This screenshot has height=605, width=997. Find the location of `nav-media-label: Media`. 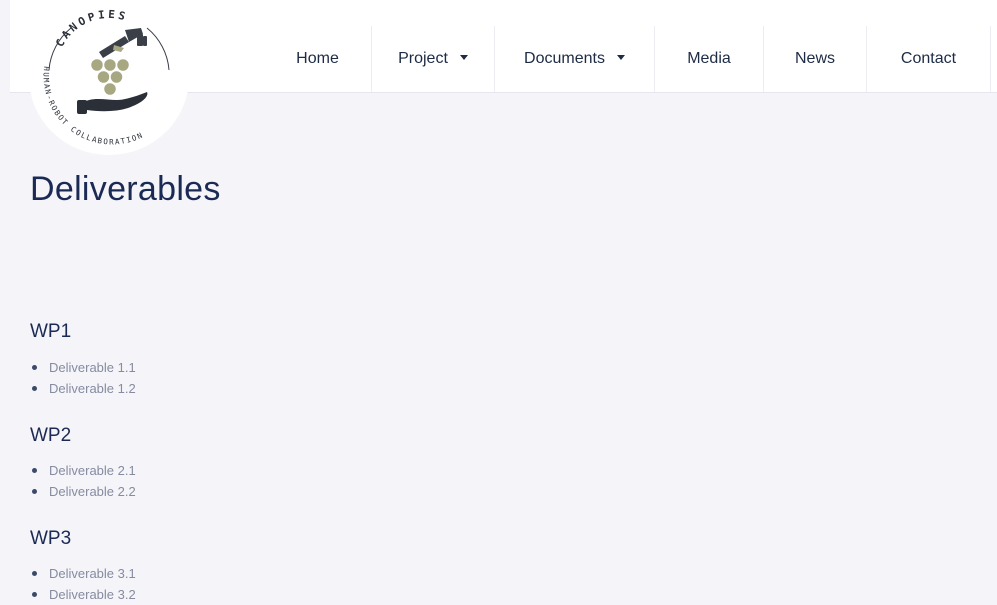

nav-media-label: Media is located at coordinates (709, 58).